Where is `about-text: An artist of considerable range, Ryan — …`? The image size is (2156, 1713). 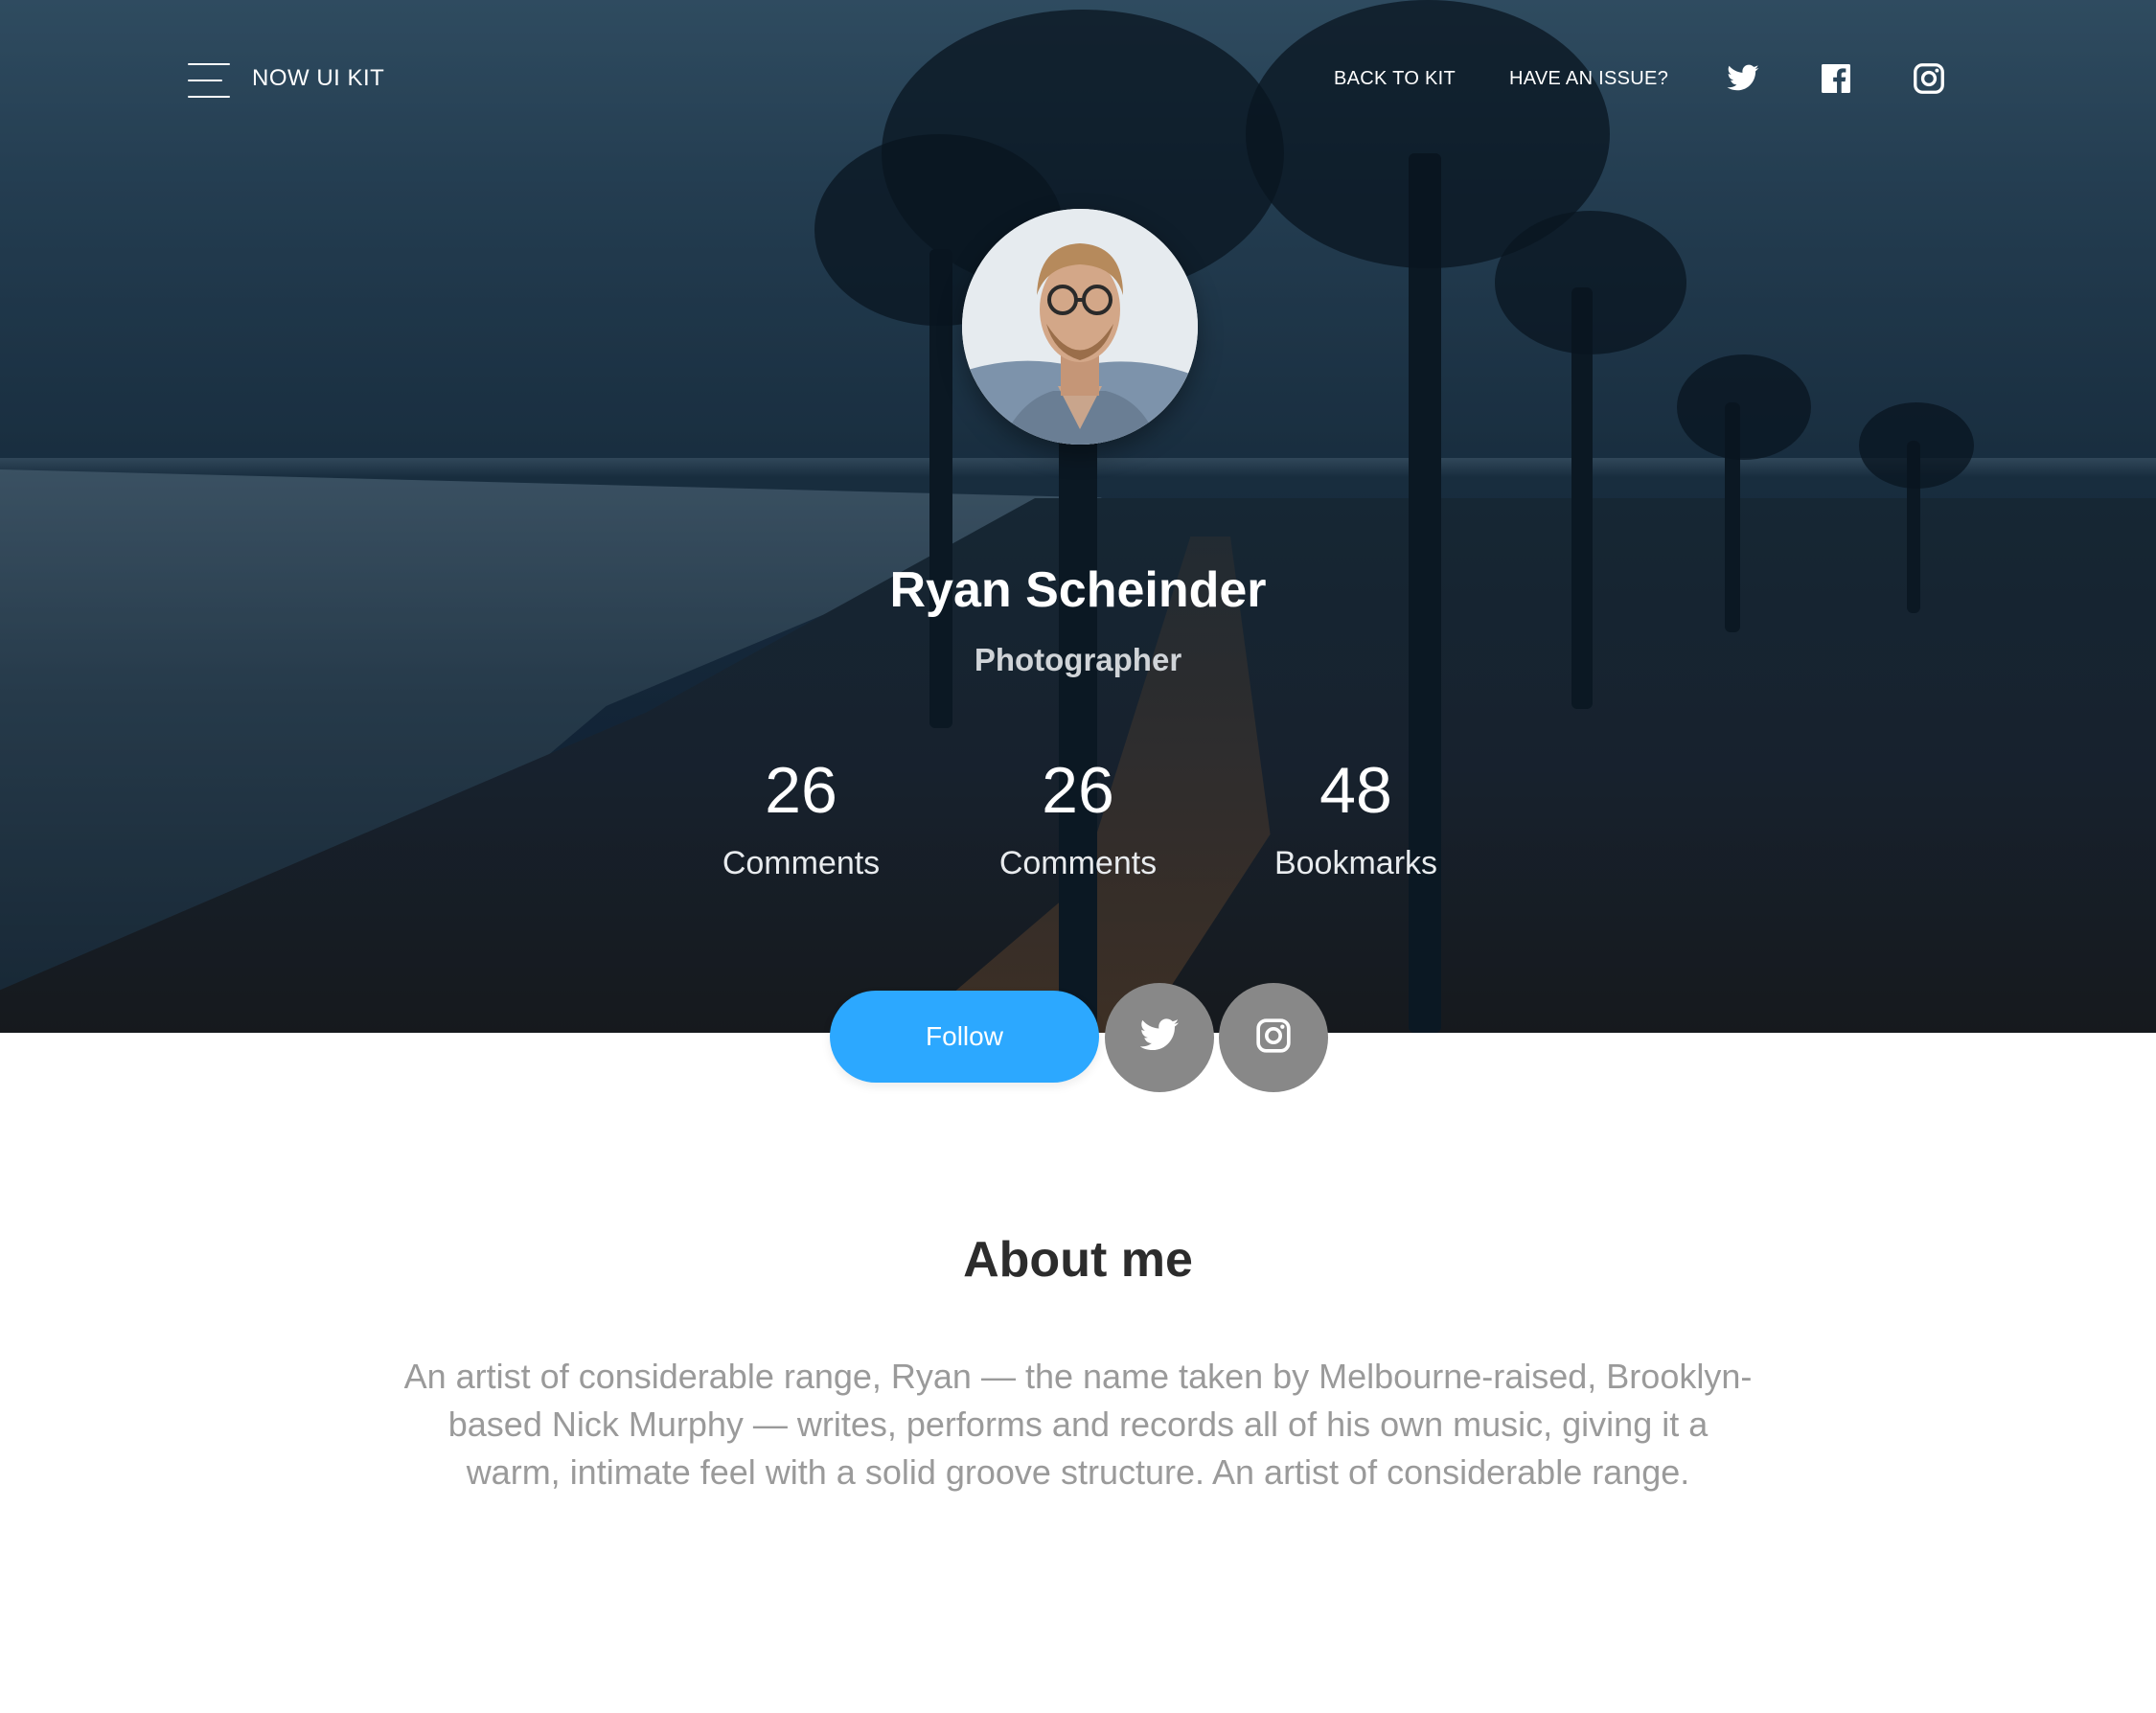
about-text: An artist of considerable range, Ryan — … is located at coordinates (1078, 1424).